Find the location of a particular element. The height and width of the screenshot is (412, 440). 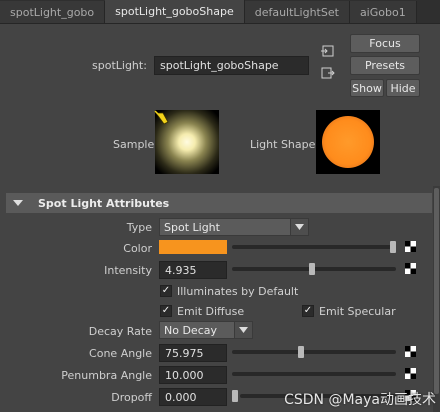

light-shape-label: Light Shape is located at coordinates (283, 144).